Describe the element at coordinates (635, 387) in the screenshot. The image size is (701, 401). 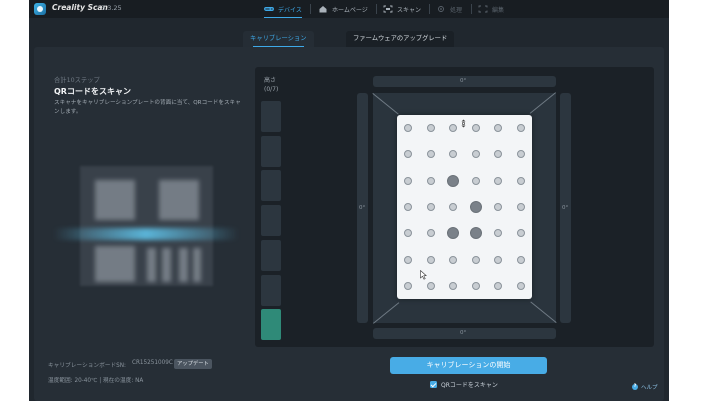
I see `help-icon: ?` at that location.